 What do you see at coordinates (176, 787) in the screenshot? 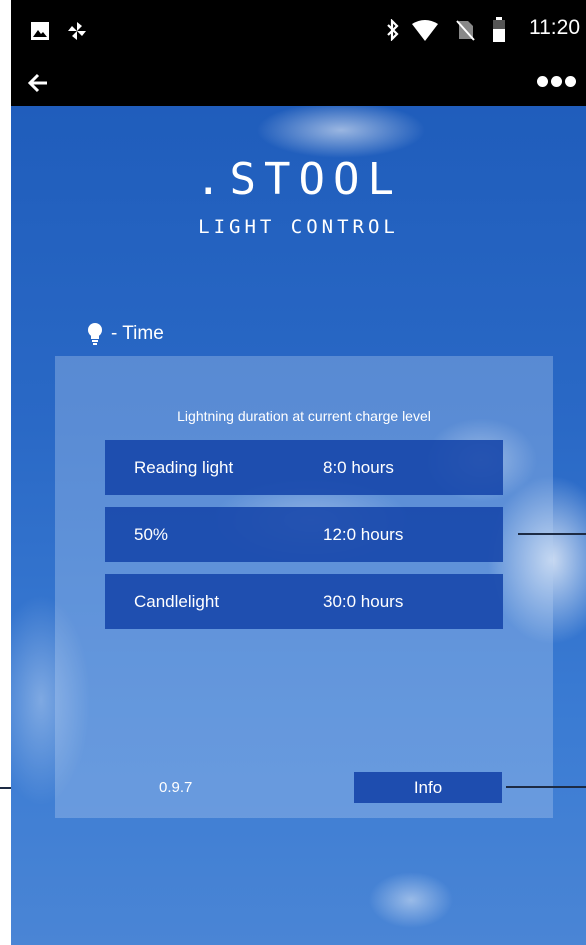
I see `version-label: 0.9.7` at bounding box center [176, 787].